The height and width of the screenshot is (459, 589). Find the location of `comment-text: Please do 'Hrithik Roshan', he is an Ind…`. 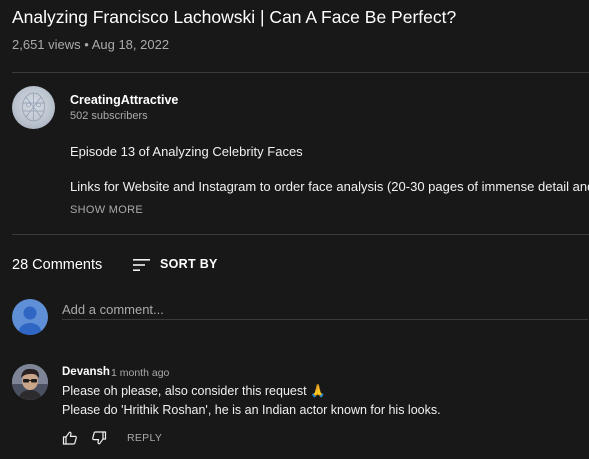

comment-text: Please do 'Hrithik Roshan', he is an Ind… is located at coordinates (251, 410).